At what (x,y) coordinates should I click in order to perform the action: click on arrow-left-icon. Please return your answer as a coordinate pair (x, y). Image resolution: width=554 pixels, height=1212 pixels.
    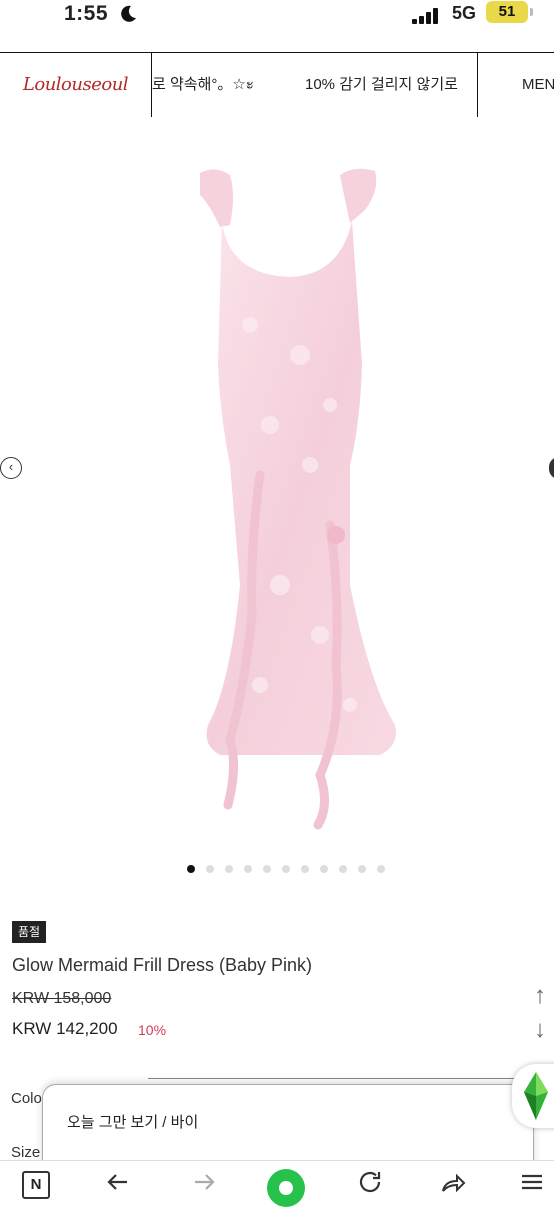
    Looking at the image, I should click on (117, 1182).